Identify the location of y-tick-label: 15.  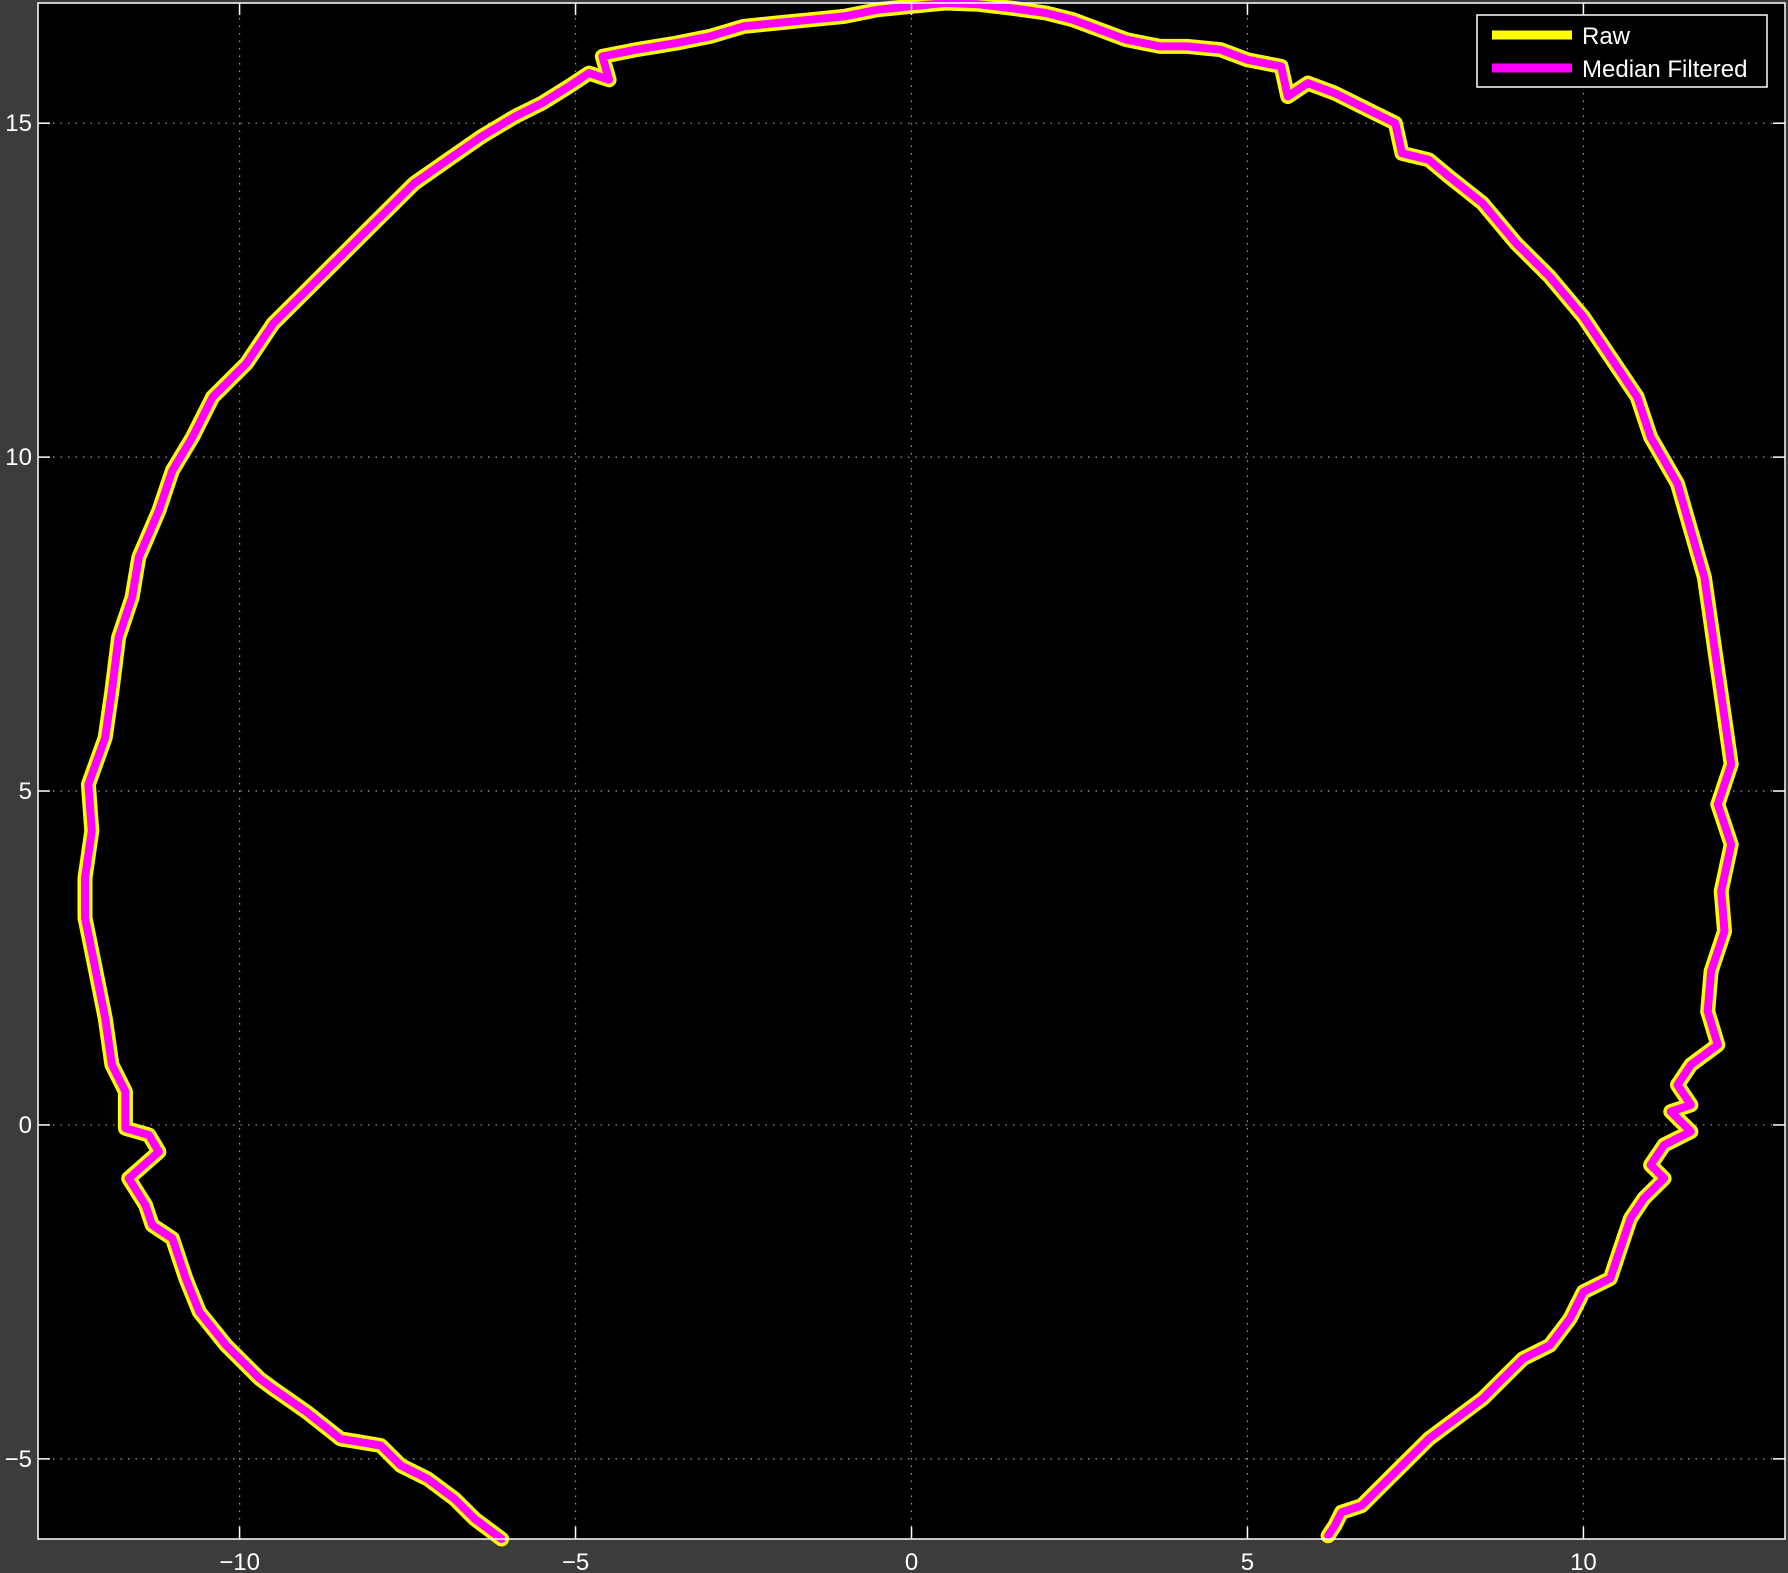
(18, 123).